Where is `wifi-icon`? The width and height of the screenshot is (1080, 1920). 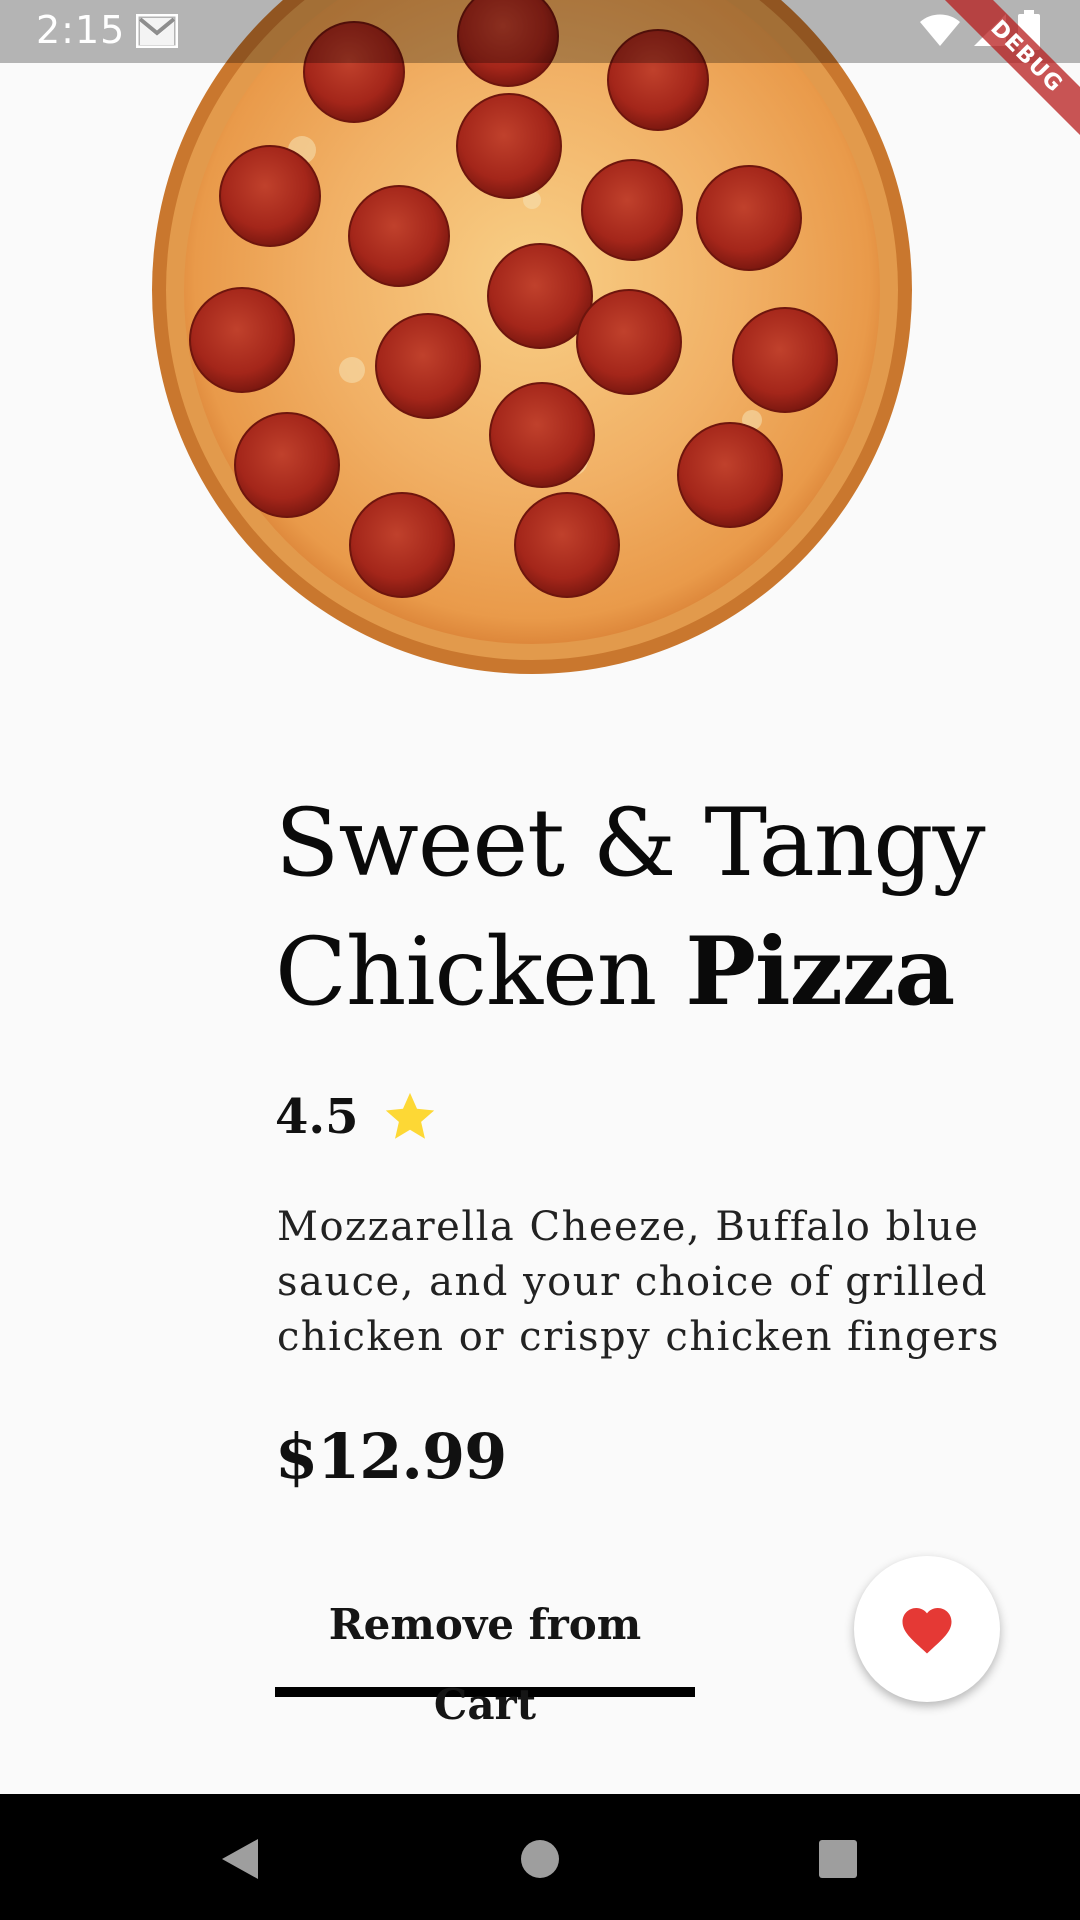
wifi-icon is located at coordinates (940, 32).